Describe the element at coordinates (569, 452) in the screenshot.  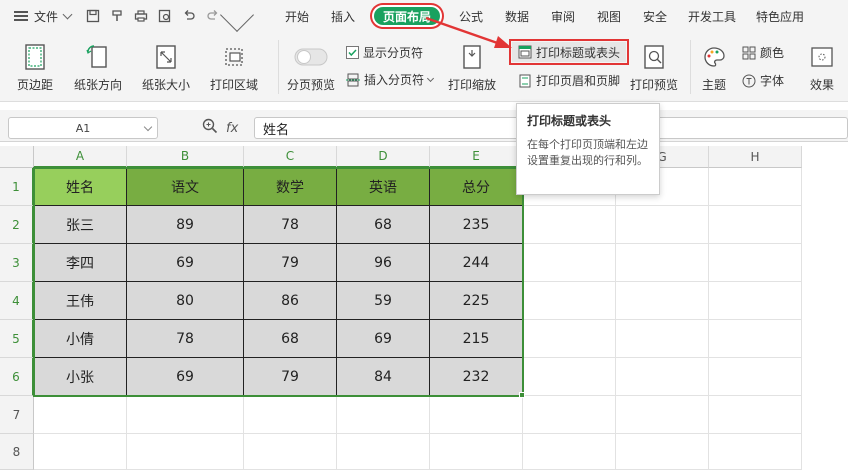
I see `cell-f8` at that location.